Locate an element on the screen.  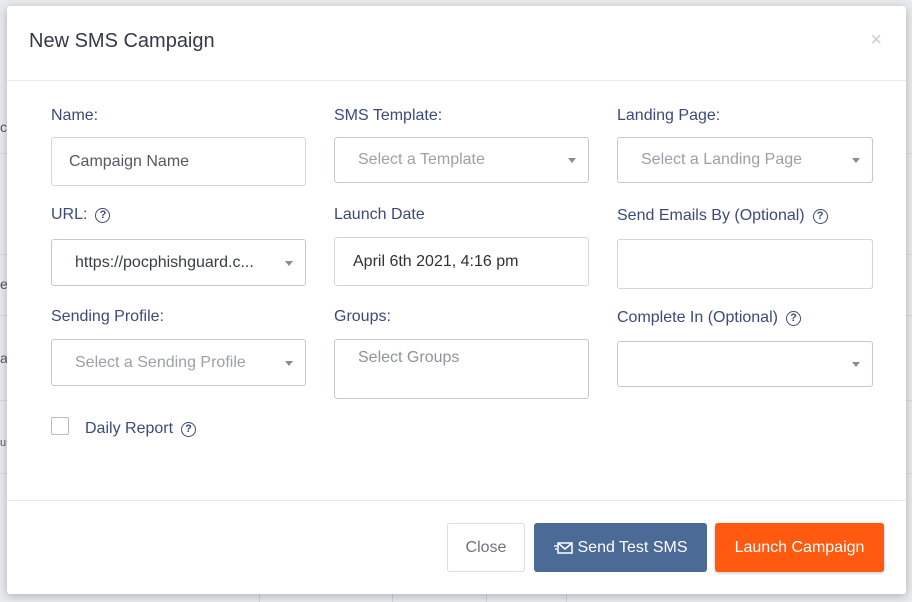
groups-placeholder: Select Groups is located at coordinates (409, 357).